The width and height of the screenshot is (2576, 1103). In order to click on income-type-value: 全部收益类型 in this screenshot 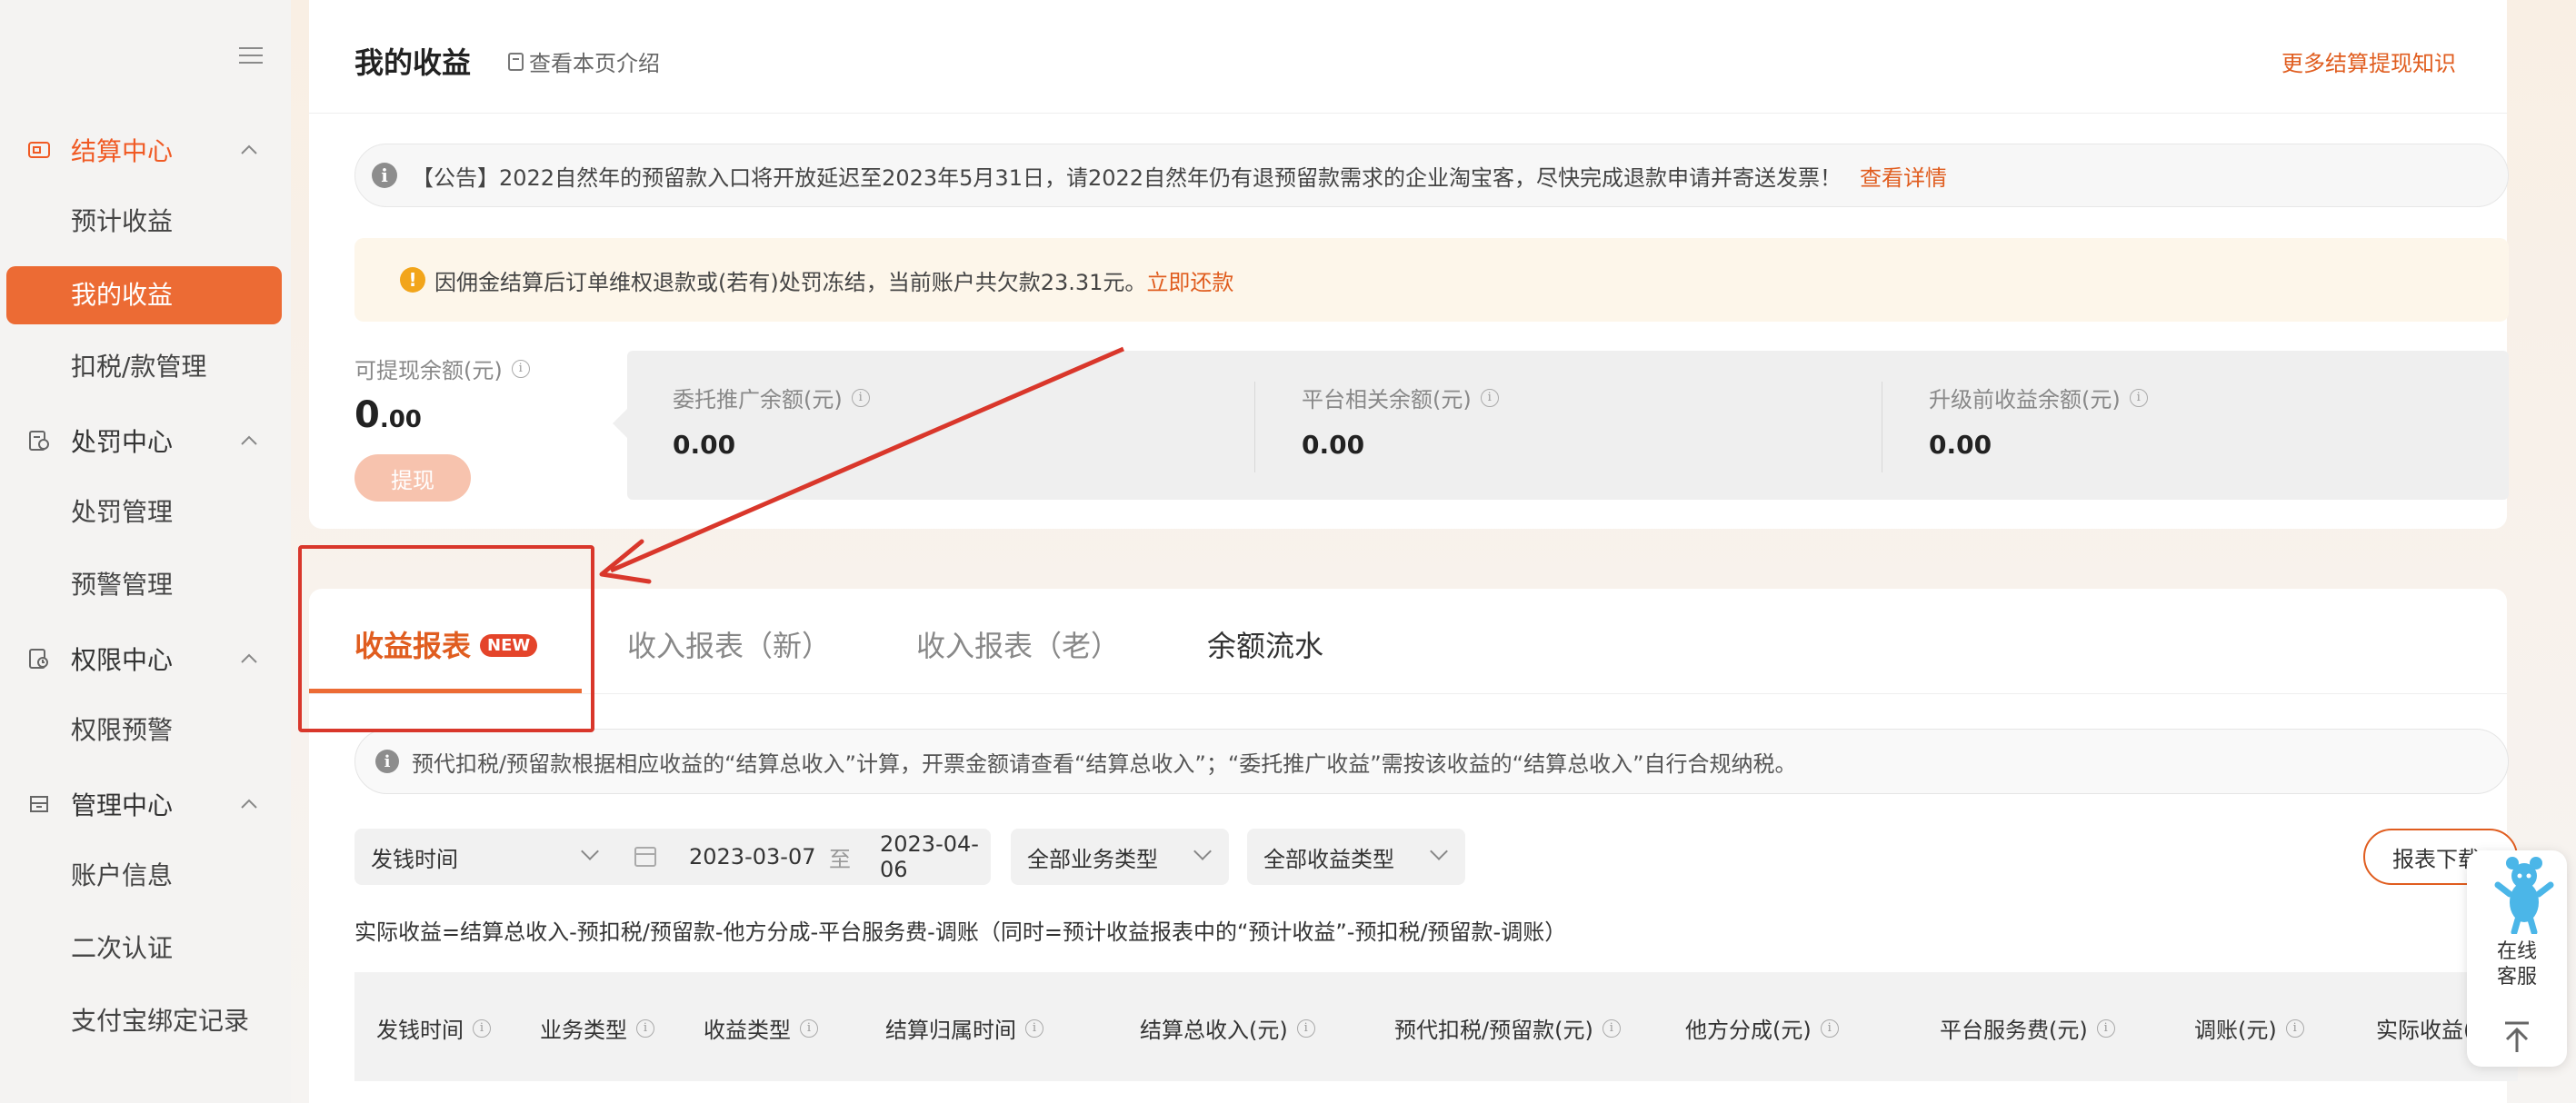, I will do `click(1328, 859)`.